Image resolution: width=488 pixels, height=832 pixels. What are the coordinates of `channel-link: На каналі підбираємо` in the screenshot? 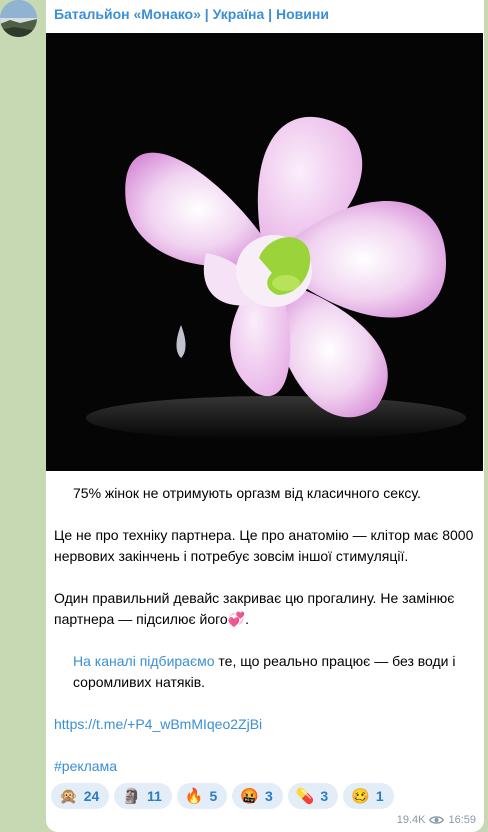 It's located at (144, 661).